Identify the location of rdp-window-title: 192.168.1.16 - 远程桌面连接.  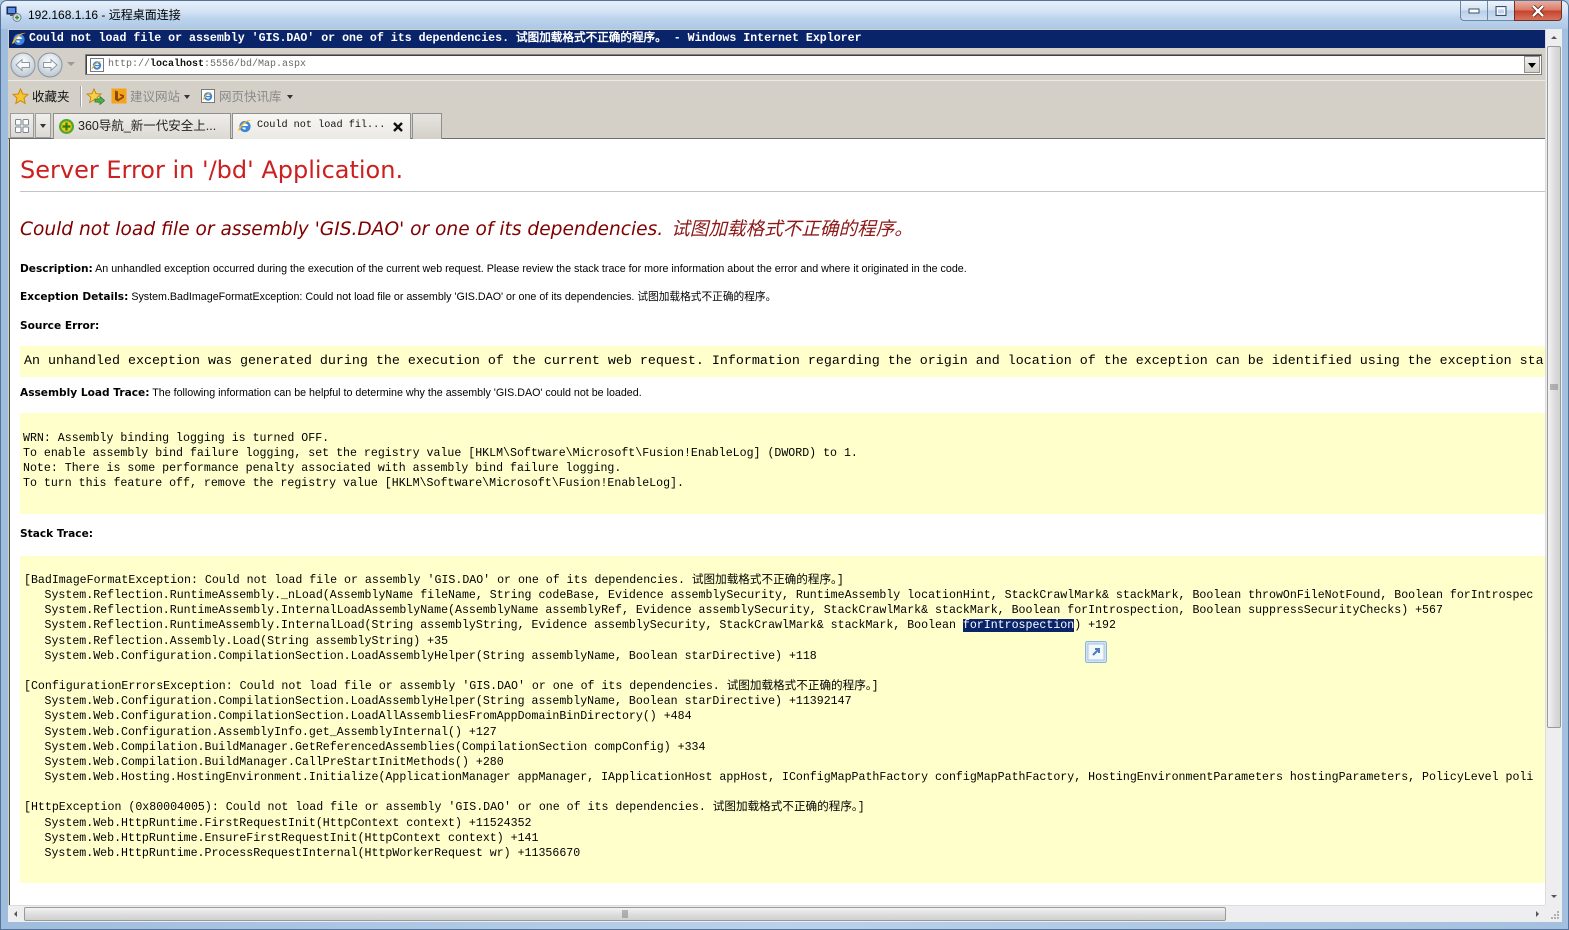
(104, 15).